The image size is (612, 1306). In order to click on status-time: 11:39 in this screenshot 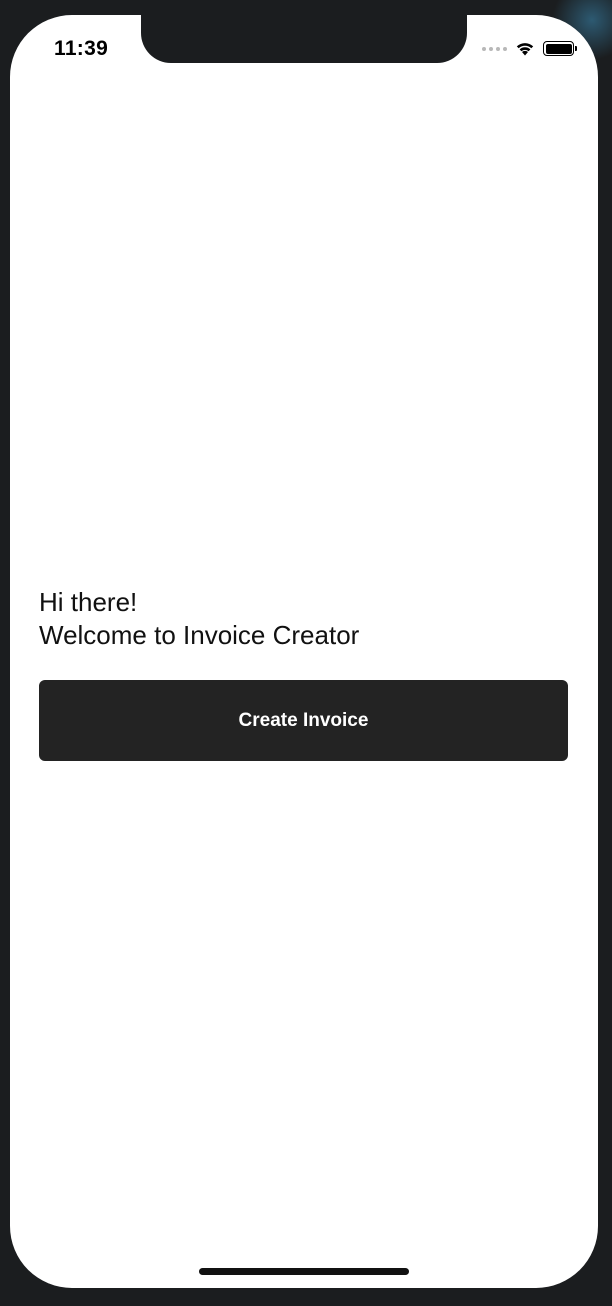, I will do `click(81, 48)`.